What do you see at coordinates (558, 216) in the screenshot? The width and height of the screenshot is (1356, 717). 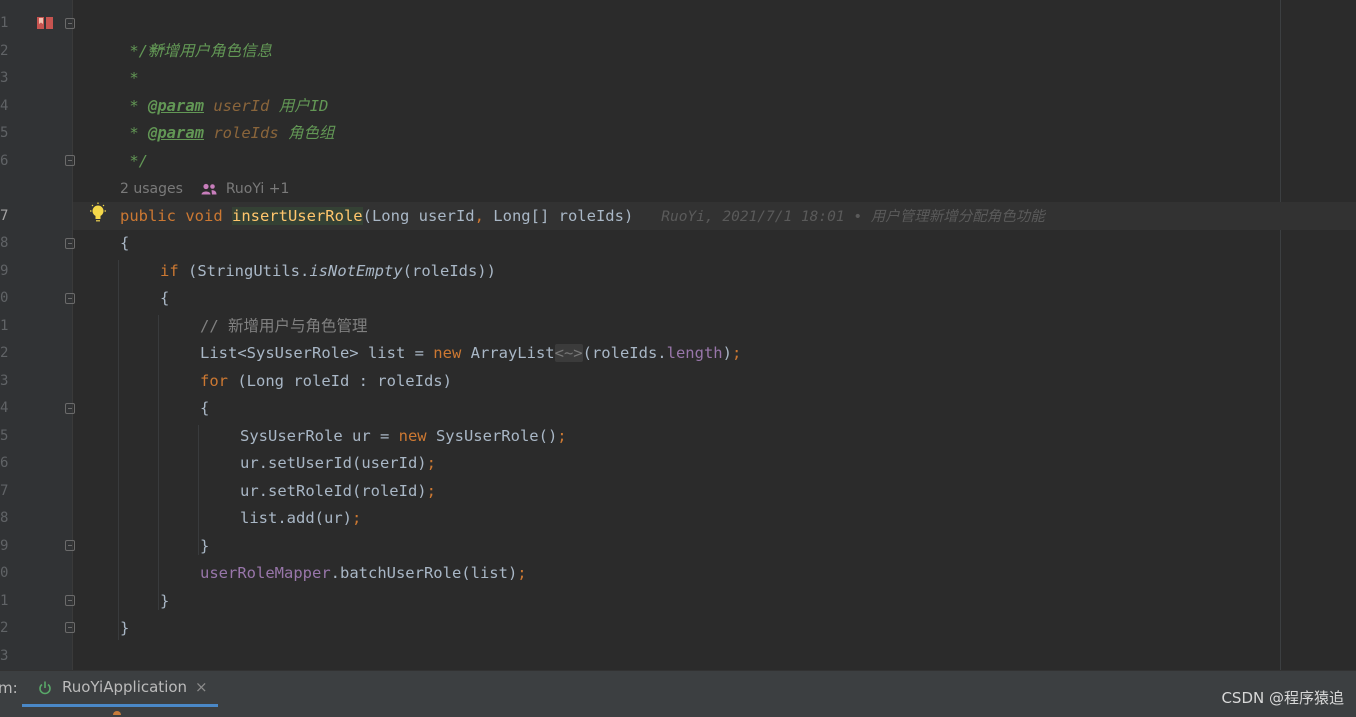 I see `method-params-2: Long[] roleIds)` at bounding box center [558, 216].